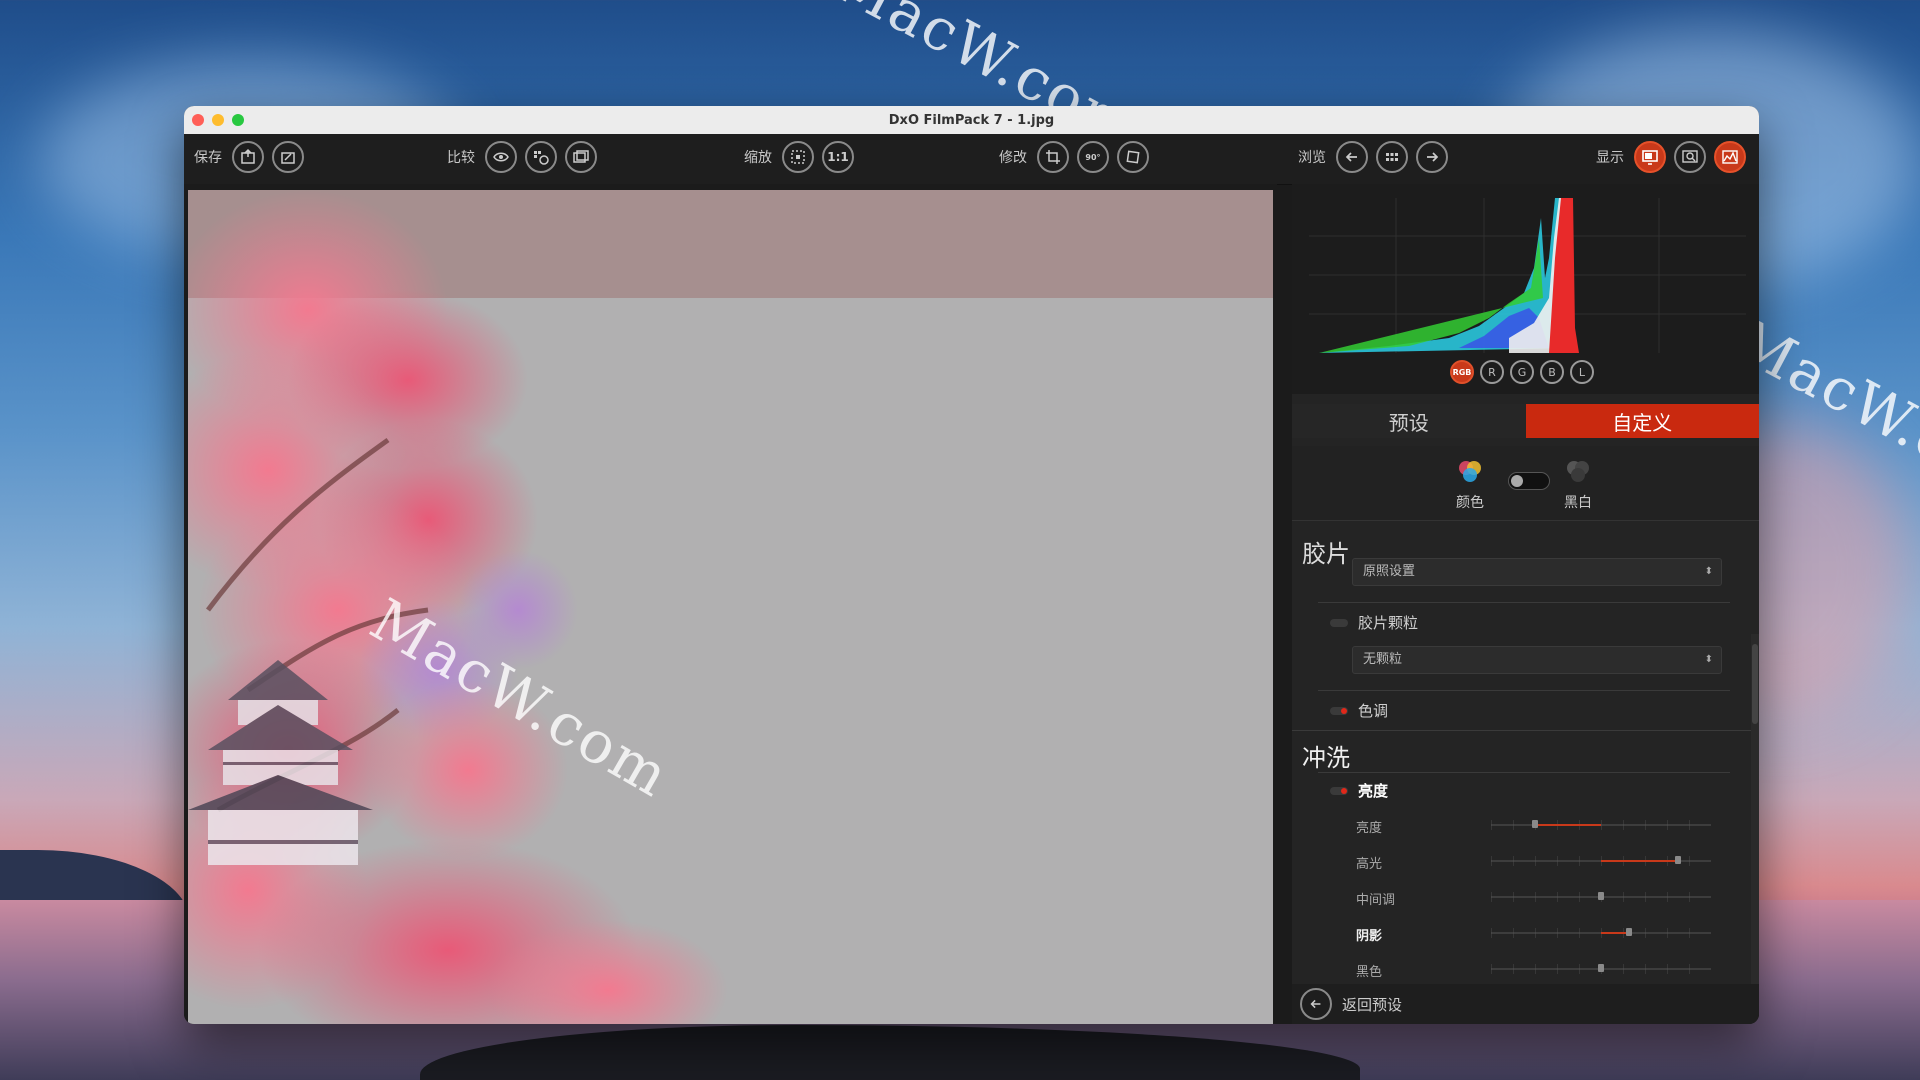 The height and width of the screenshot is (1080, 1920). Describe the element at coordinates (1409, 421) in the screenshot. I see `tab-presets: 预设` at that location.